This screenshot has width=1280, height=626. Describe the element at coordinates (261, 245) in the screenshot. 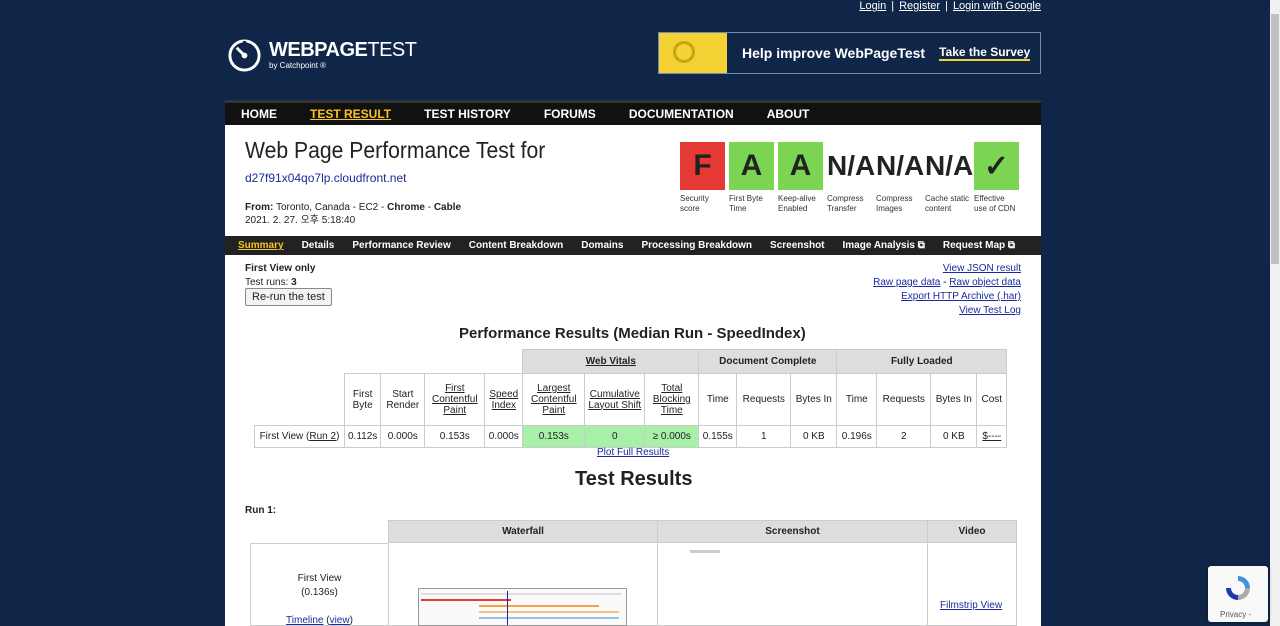

I see `tab-summary: Summary` at that location.